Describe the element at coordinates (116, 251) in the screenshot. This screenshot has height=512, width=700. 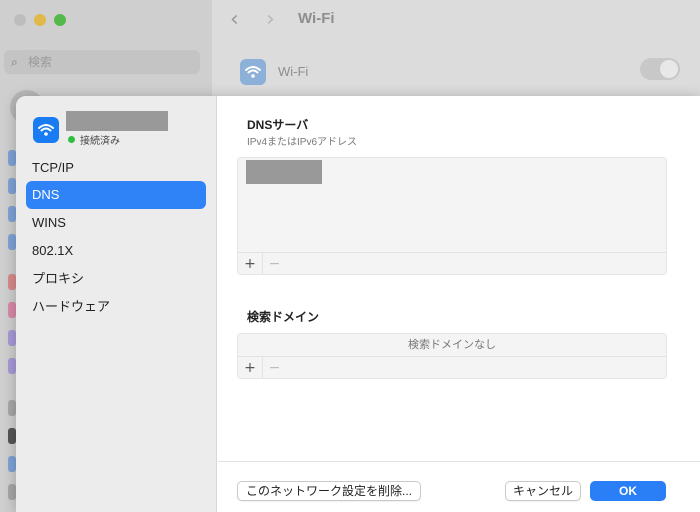
I see `sidebar-item-8021x: 802.1X` at that location.